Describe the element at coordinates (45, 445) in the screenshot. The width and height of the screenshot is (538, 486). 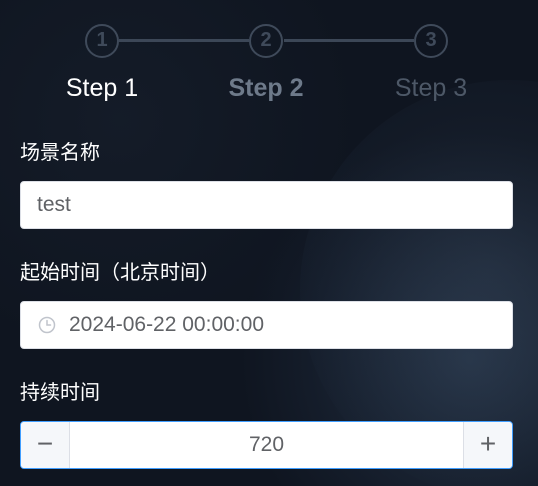
I see `decrement-button: −` at that location.